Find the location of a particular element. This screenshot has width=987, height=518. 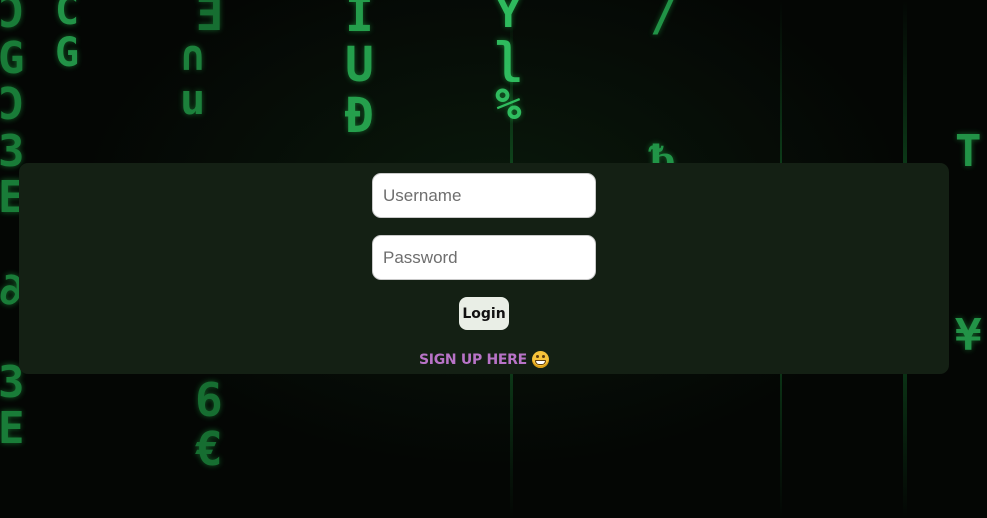

password-input is located at coordinates (484, 257).